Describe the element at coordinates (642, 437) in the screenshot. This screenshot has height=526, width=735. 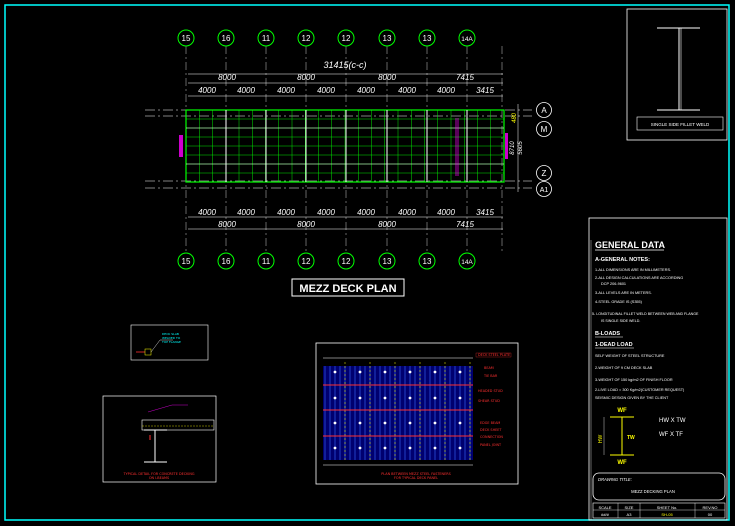
I see `i-section-sketch: WF HW TW WF HW X TW WF X TF` at that location.